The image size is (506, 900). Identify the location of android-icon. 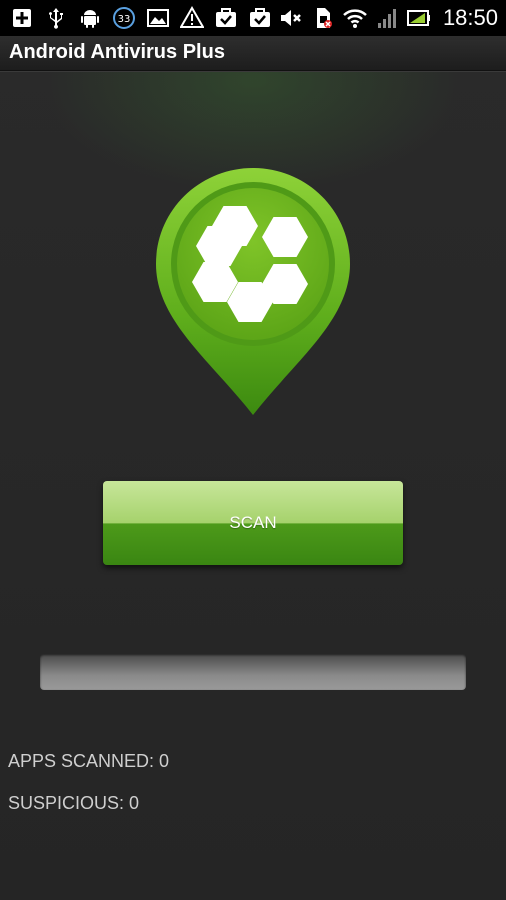
(90, 18).